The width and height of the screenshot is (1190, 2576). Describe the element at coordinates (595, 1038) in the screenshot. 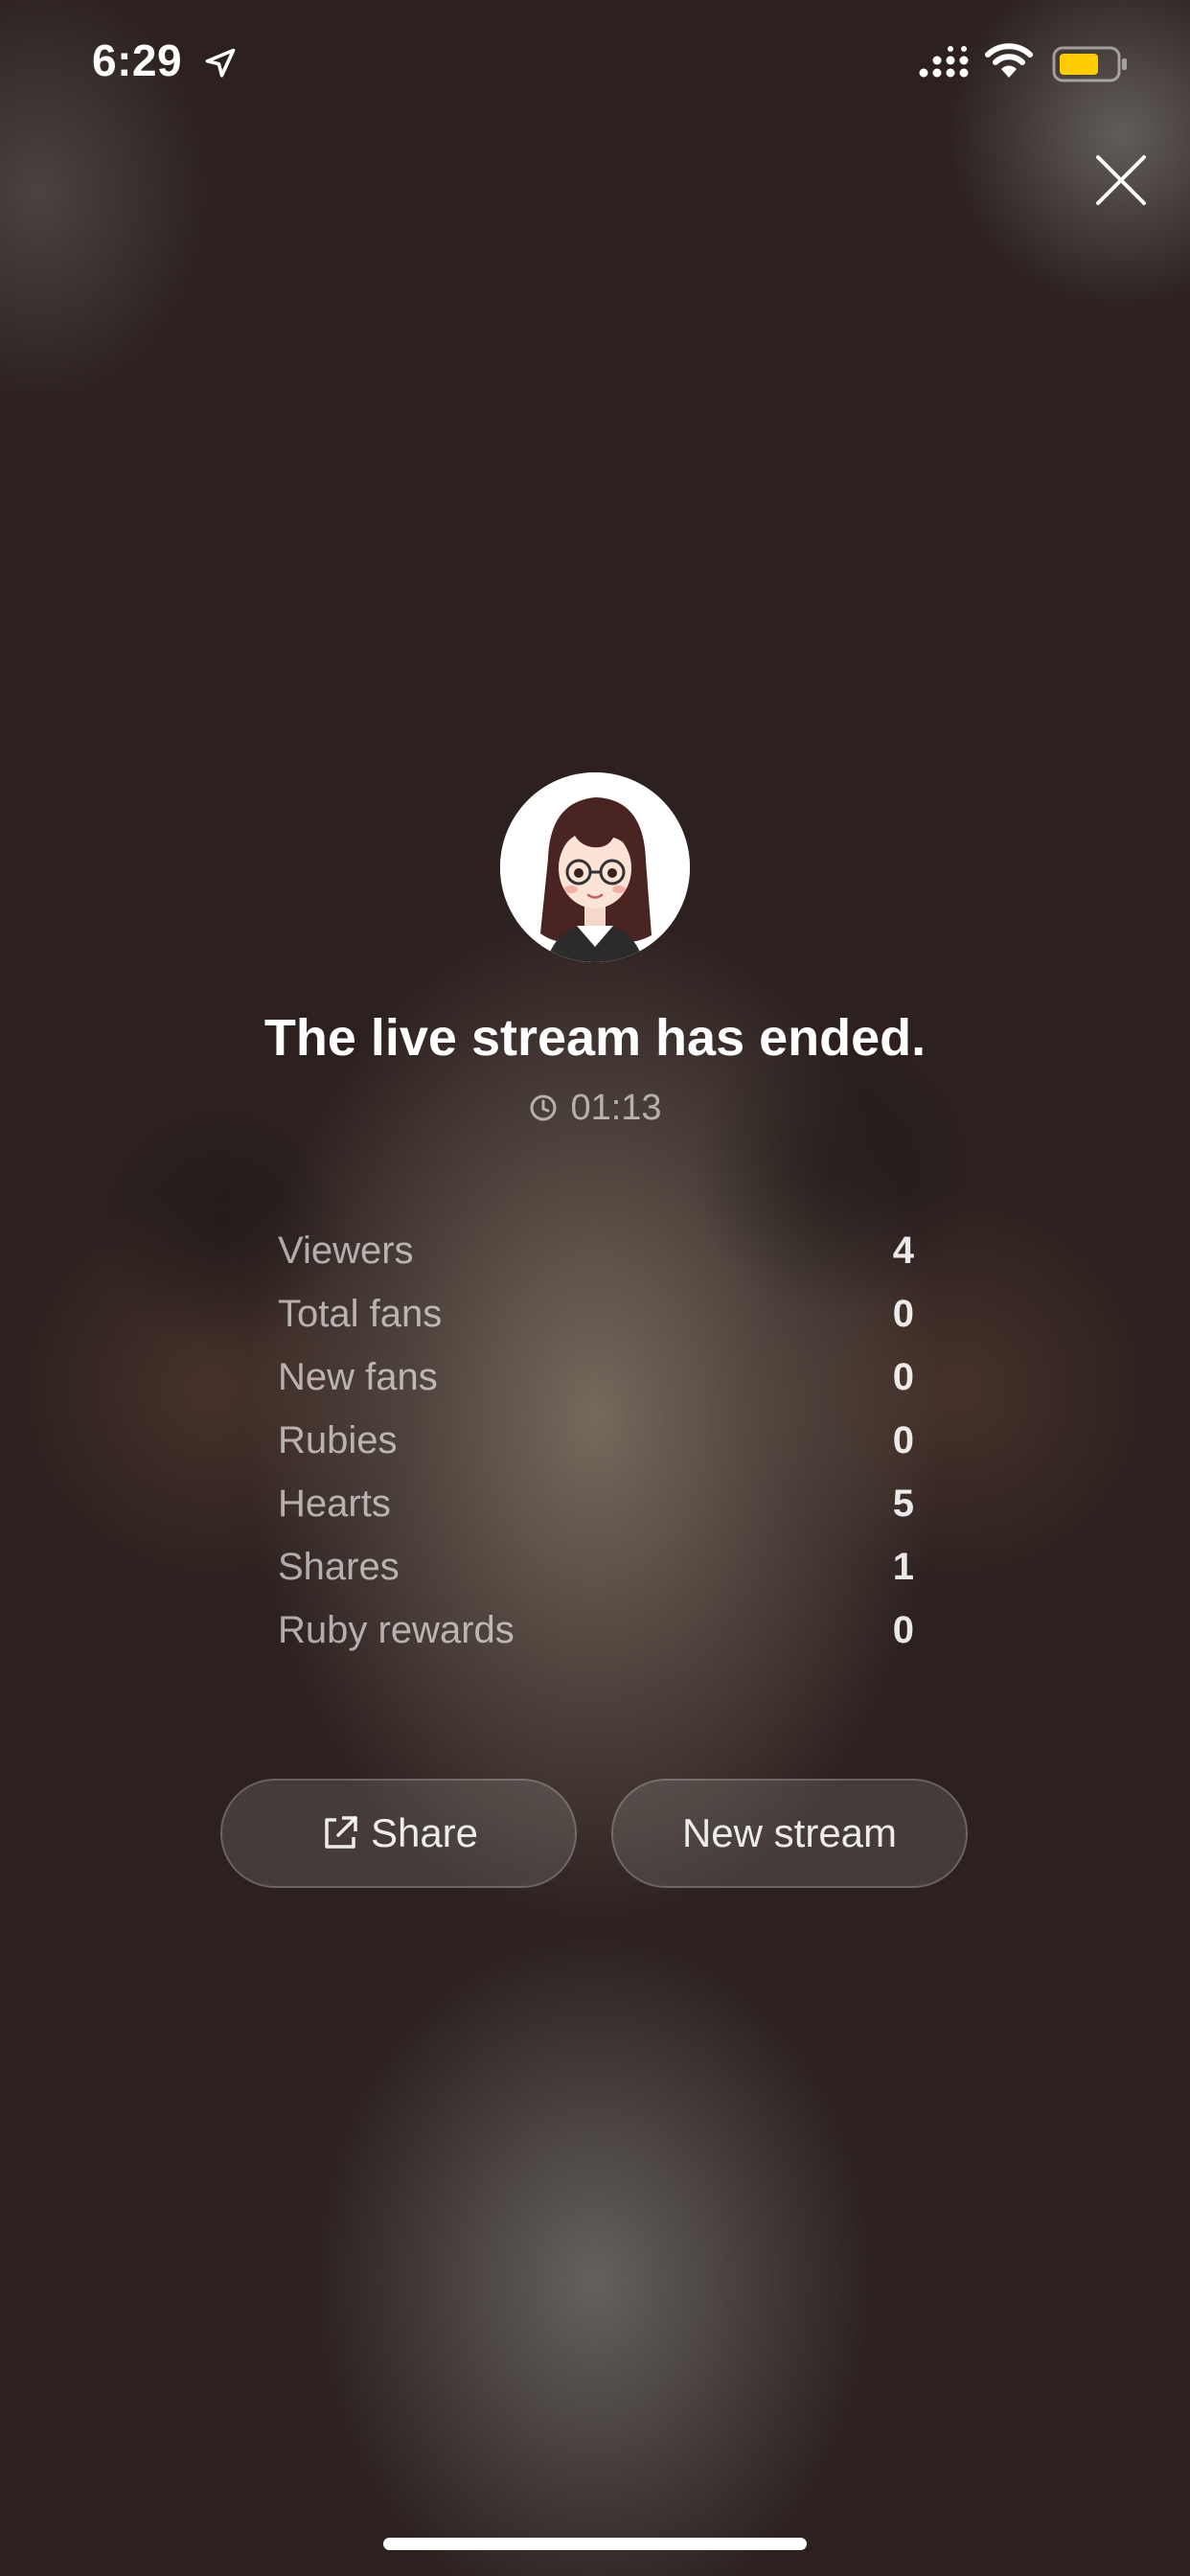

I see `page-title: The live stream has ended.` at that location.